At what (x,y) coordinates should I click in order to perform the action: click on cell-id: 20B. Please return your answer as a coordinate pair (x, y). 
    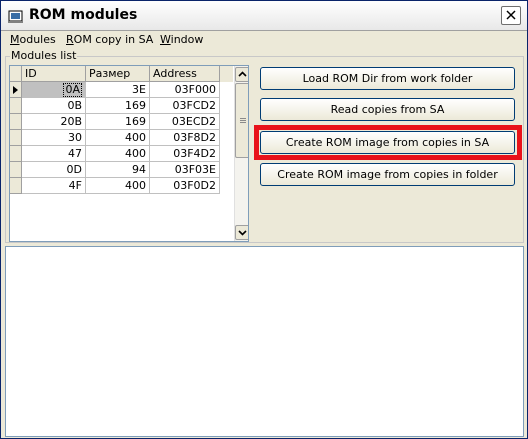
    Looking at the image, I should click on (54, 122).